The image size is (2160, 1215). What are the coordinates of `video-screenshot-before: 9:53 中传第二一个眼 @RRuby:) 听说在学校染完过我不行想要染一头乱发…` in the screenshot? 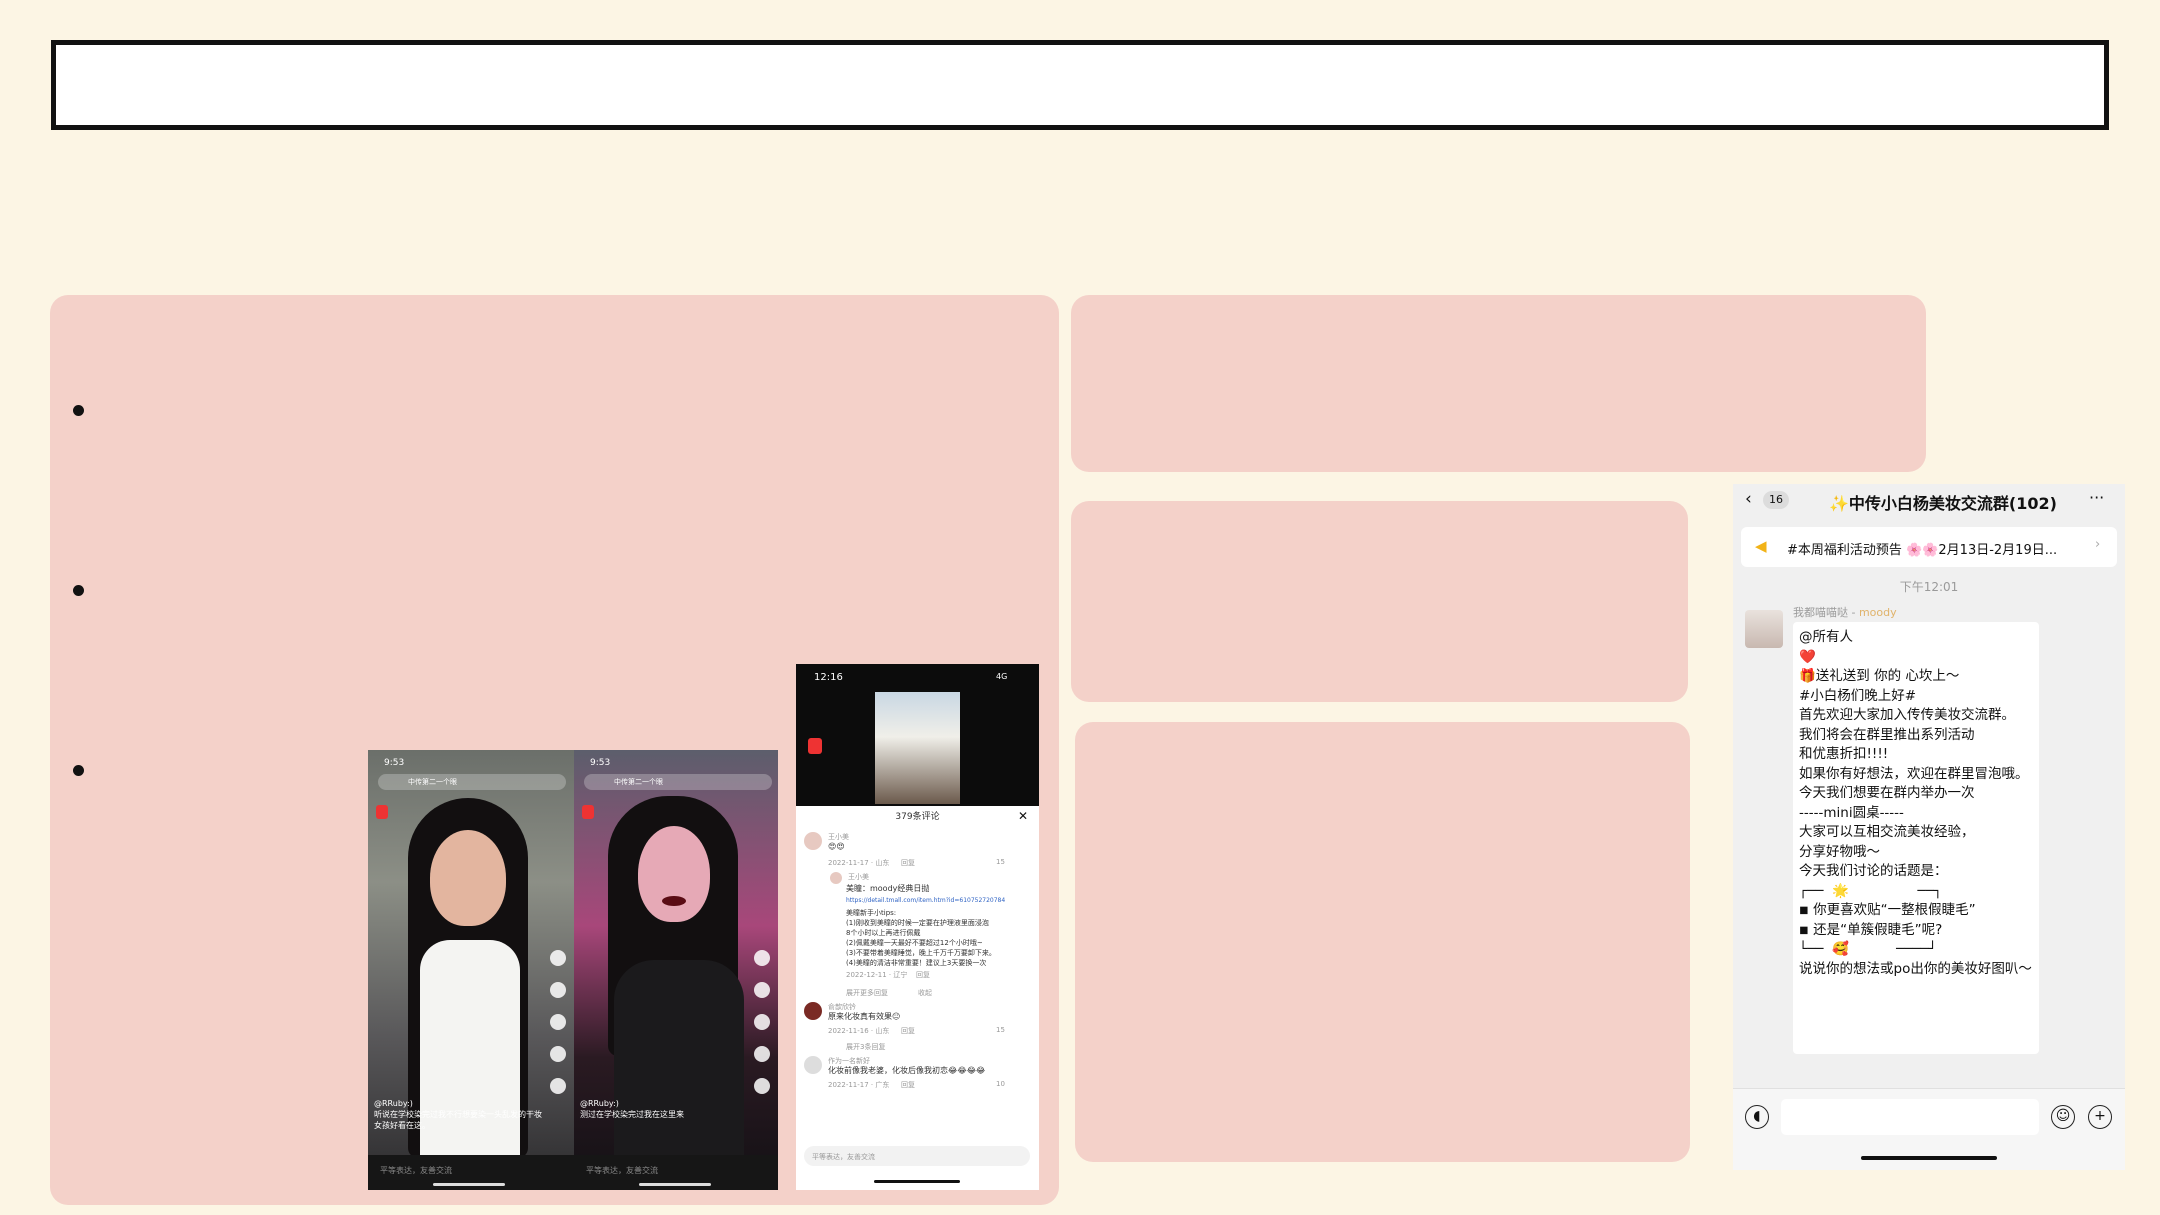 It's located at (471, 970).